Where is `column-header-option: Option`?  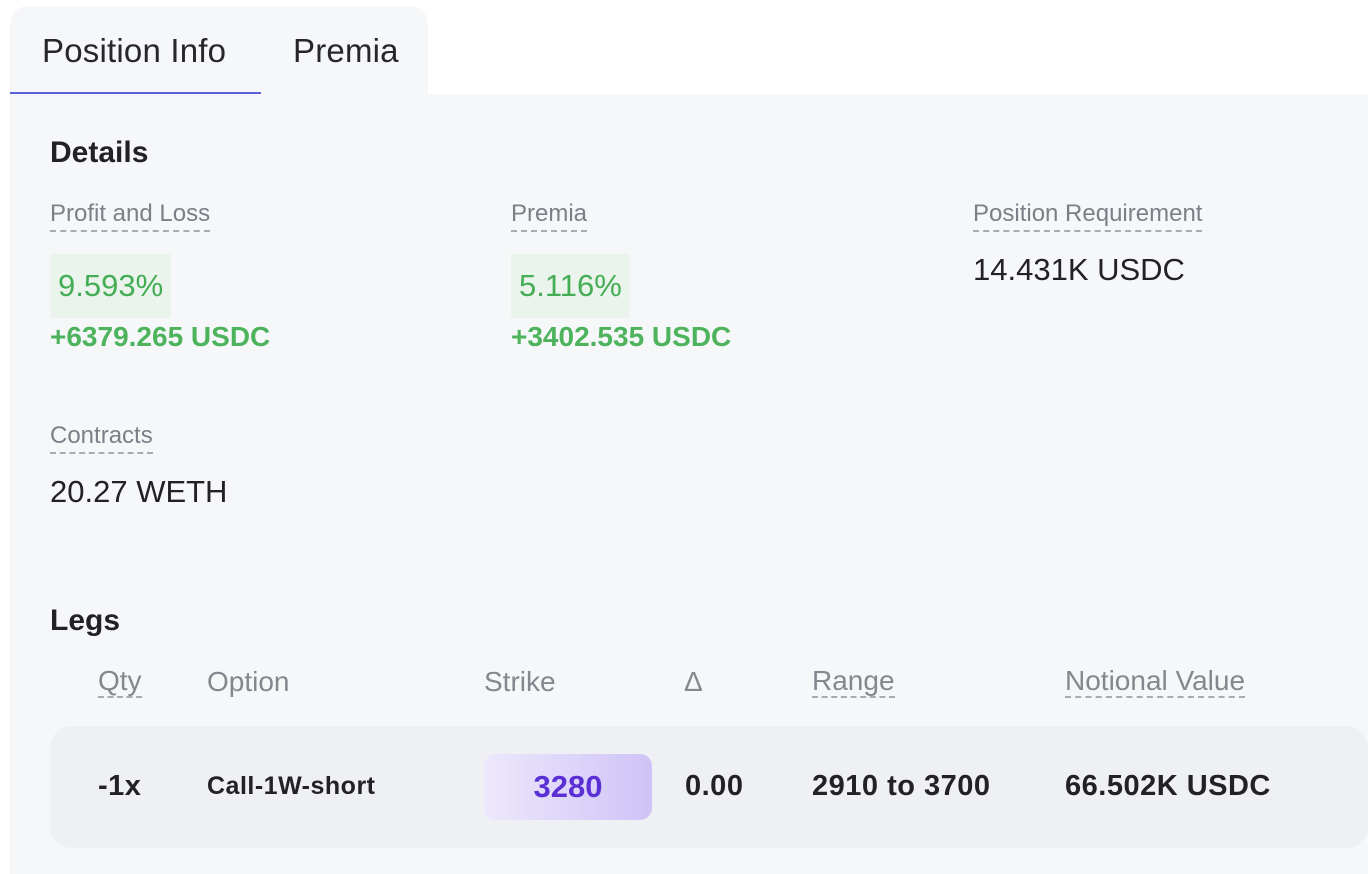 column-header-option: Option is located at coordinates (248, 681).